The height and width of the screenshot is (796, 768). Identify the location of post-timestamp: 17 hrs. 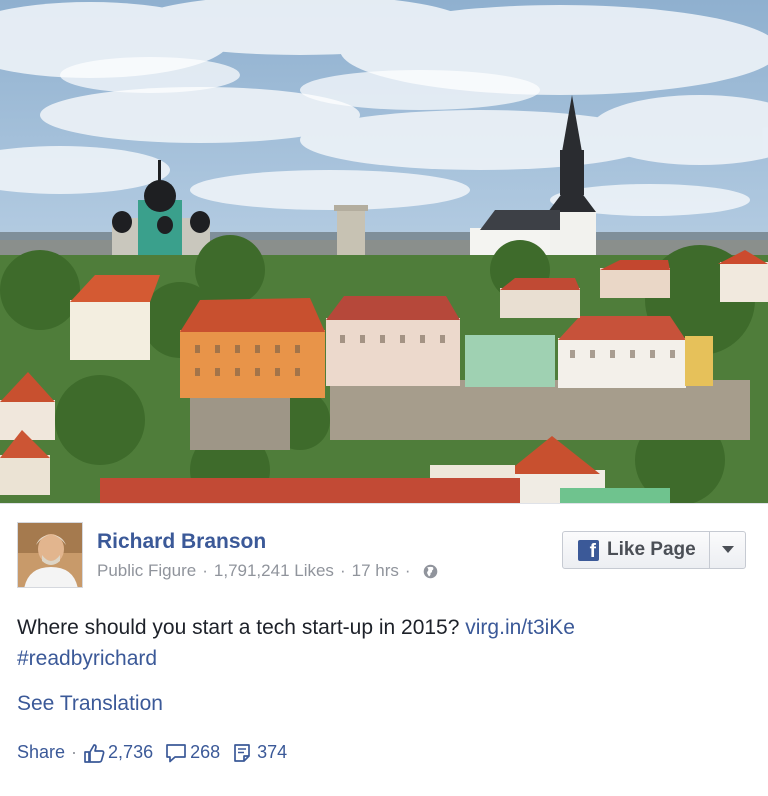
(375, 571).